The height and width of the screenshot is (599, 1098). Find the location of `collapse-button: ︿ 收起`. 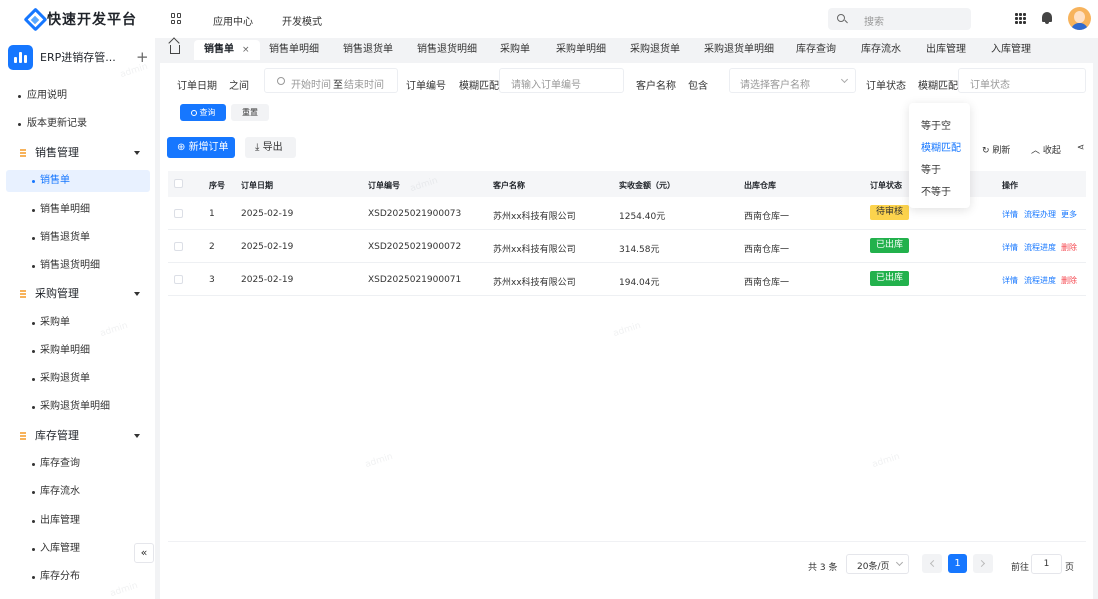

collapse-button: ︿ 收起 is located at coordinates (1046, 149).